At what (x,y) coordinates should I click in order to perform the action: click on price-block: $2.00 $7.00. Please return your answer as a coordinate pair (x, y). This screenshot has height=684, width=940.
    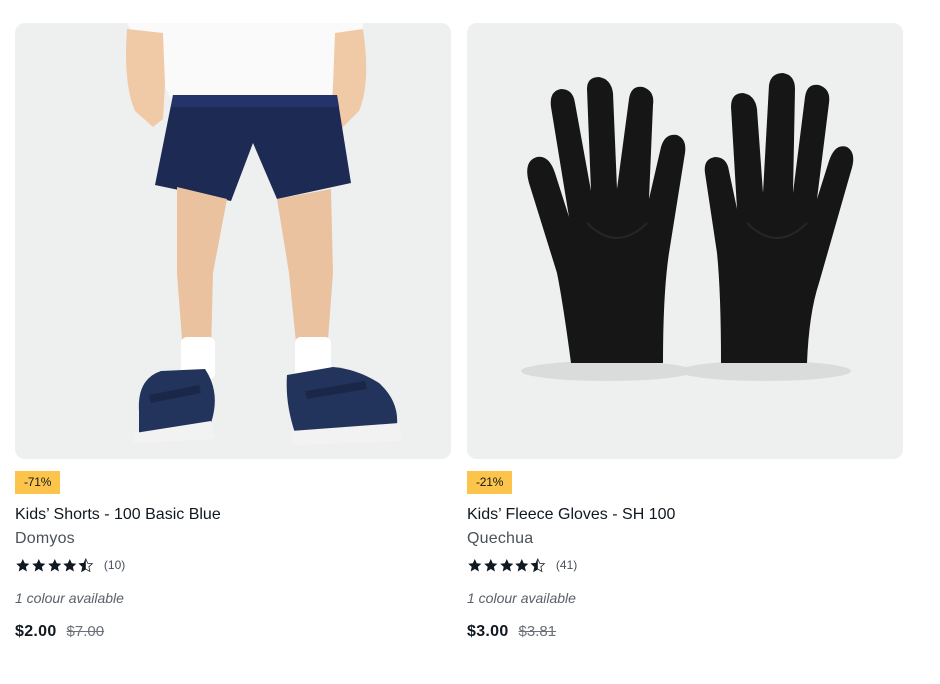
    Looking at the image, I should click on (59, 632).